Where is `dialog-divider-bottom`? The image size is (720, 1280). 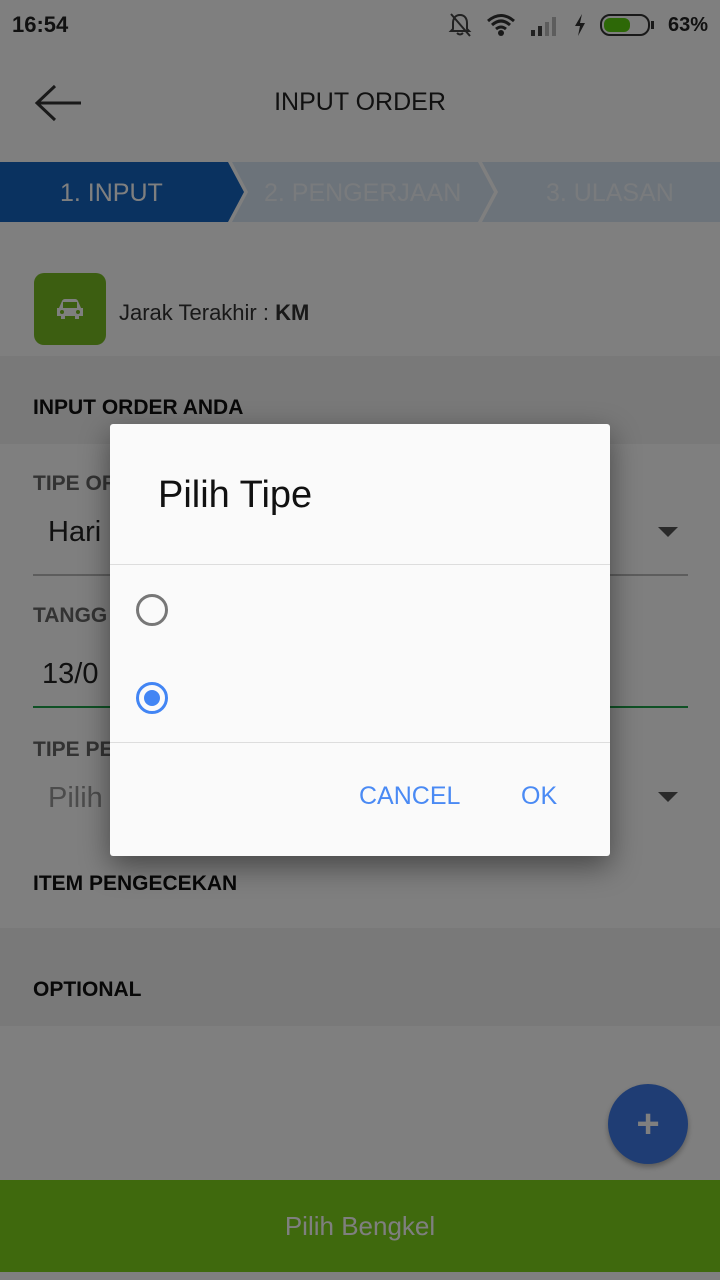
dialog-divider-bottom is located at coordinates (360, 742).